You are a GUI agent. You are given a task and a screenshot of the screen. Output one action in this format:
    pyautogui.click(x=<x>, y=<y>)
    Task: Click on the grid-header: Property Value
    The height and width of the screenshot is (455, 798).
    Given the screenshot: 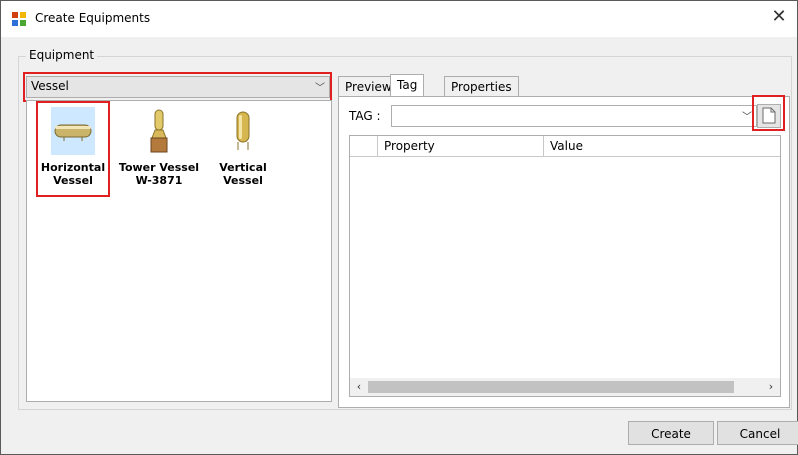 What is the action you would take?
    pyautogui.click(x=565, y=146)
    